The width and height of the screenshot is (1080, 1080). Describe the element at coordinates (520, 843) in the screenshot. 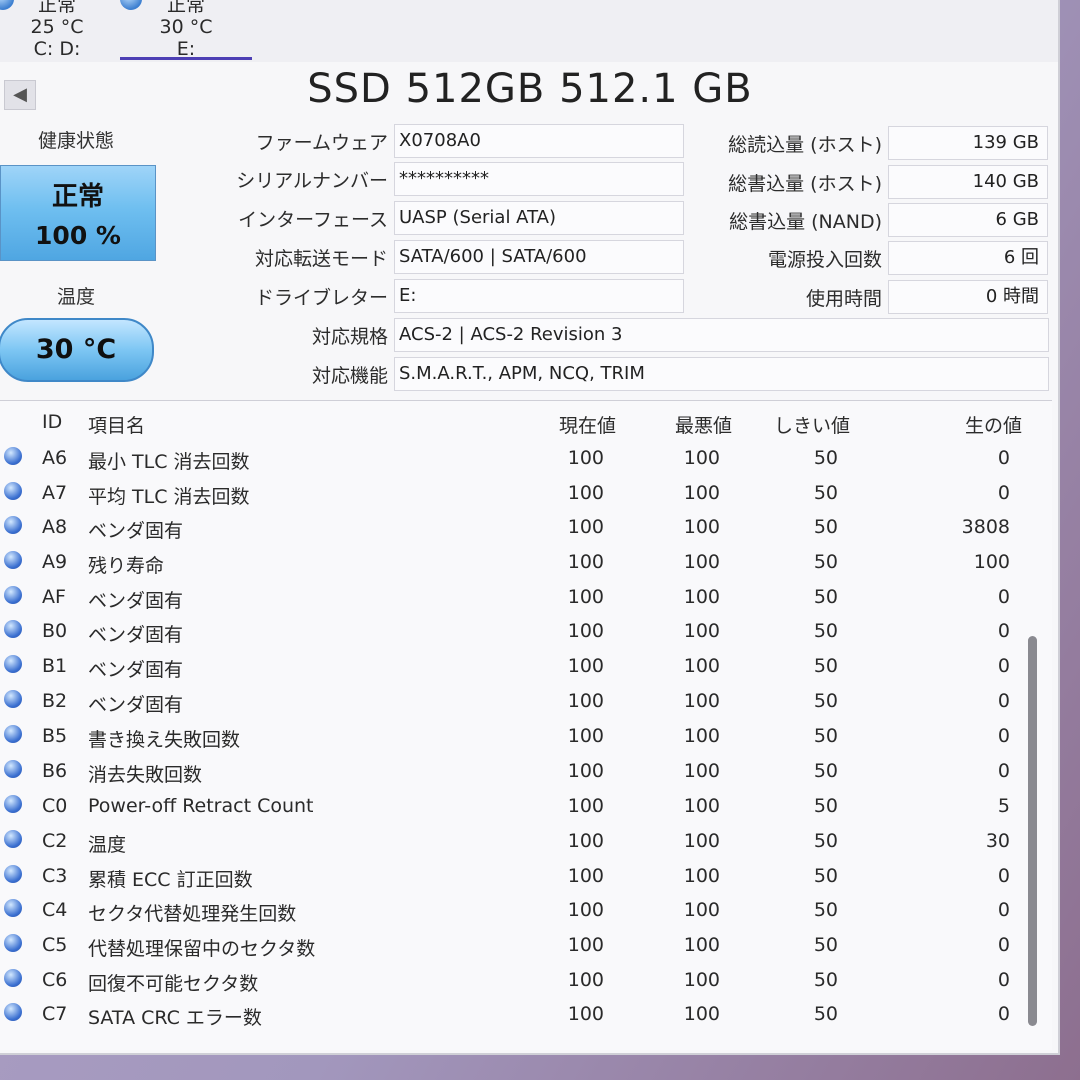

I see `table-row: C2 温度 100 100 50 30` at that location.